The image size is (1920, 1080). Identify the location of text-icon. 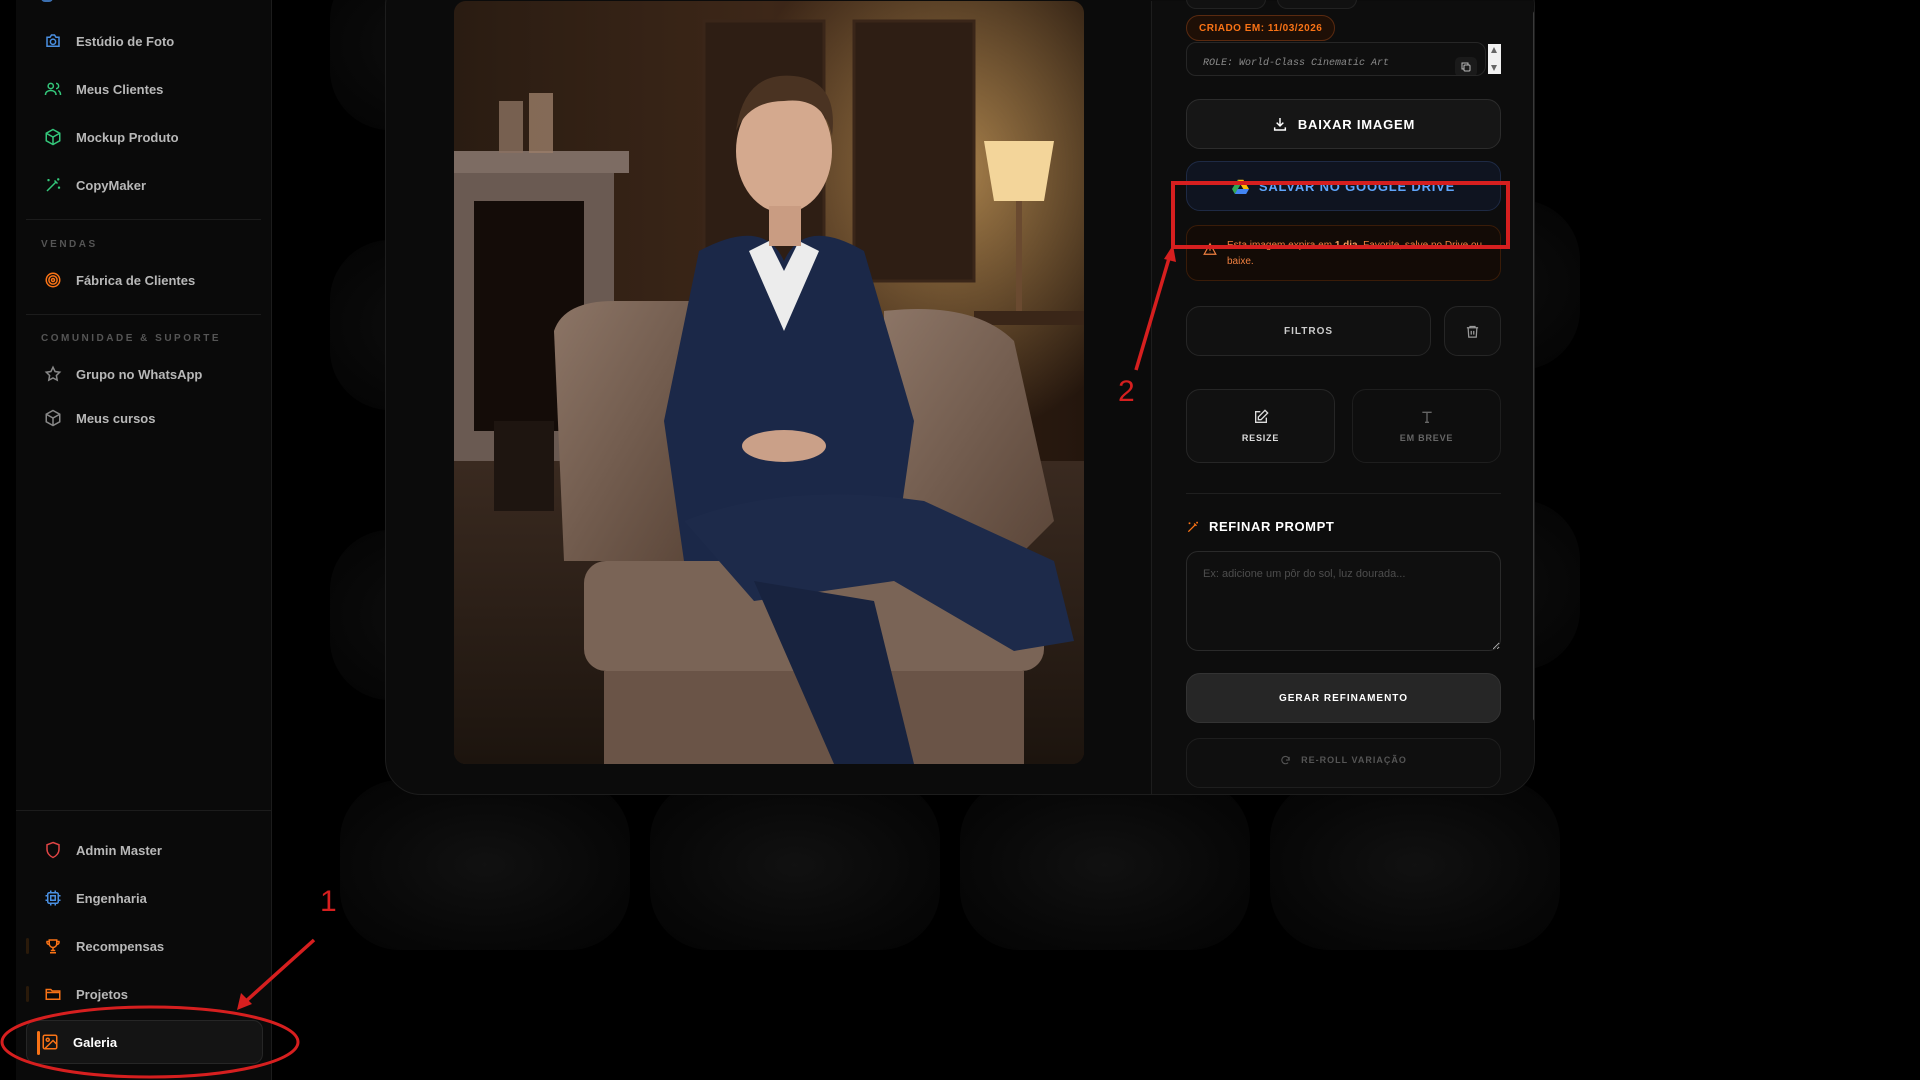
(1426, 417).